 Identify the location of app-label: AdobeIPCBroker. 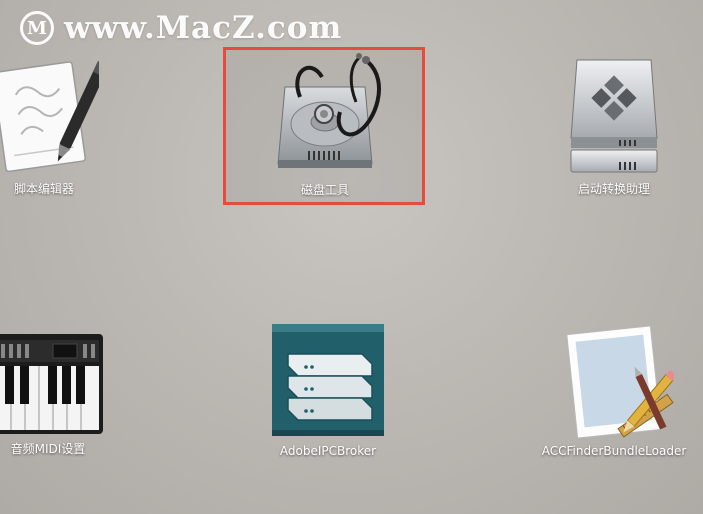
(328, 451).